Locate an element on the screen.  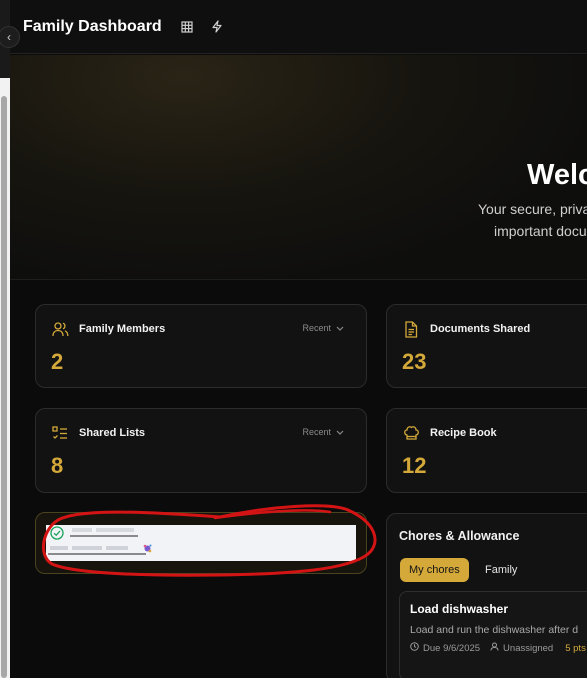
redacted-content is located at coordinates (201, 543).